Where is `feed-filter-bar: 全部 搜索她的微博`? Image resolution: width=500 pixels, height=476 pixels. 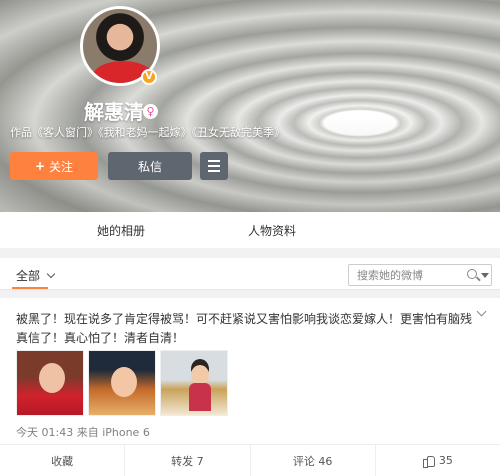 feed-filter-bar: 全部 搜索她的微博 is located at coordinates (250, 274).